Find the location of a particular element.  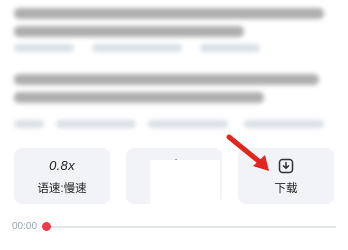

progress-track is located at coordinates (191, 227).